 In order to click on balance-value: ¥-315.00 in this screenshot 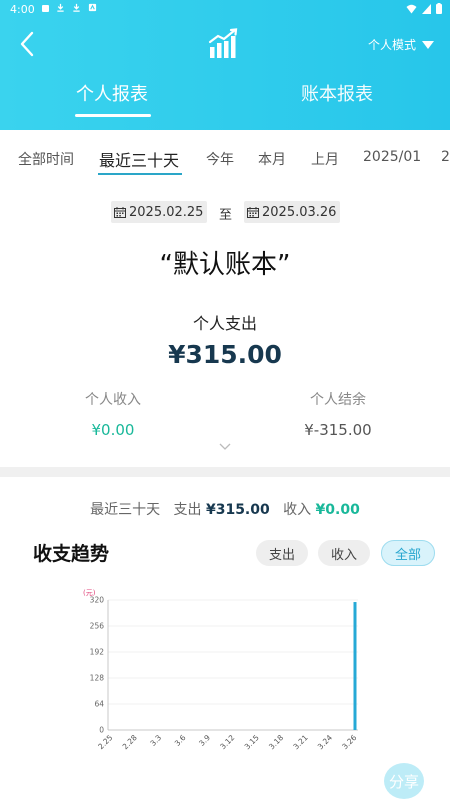, I will do `click(338, 430)`.